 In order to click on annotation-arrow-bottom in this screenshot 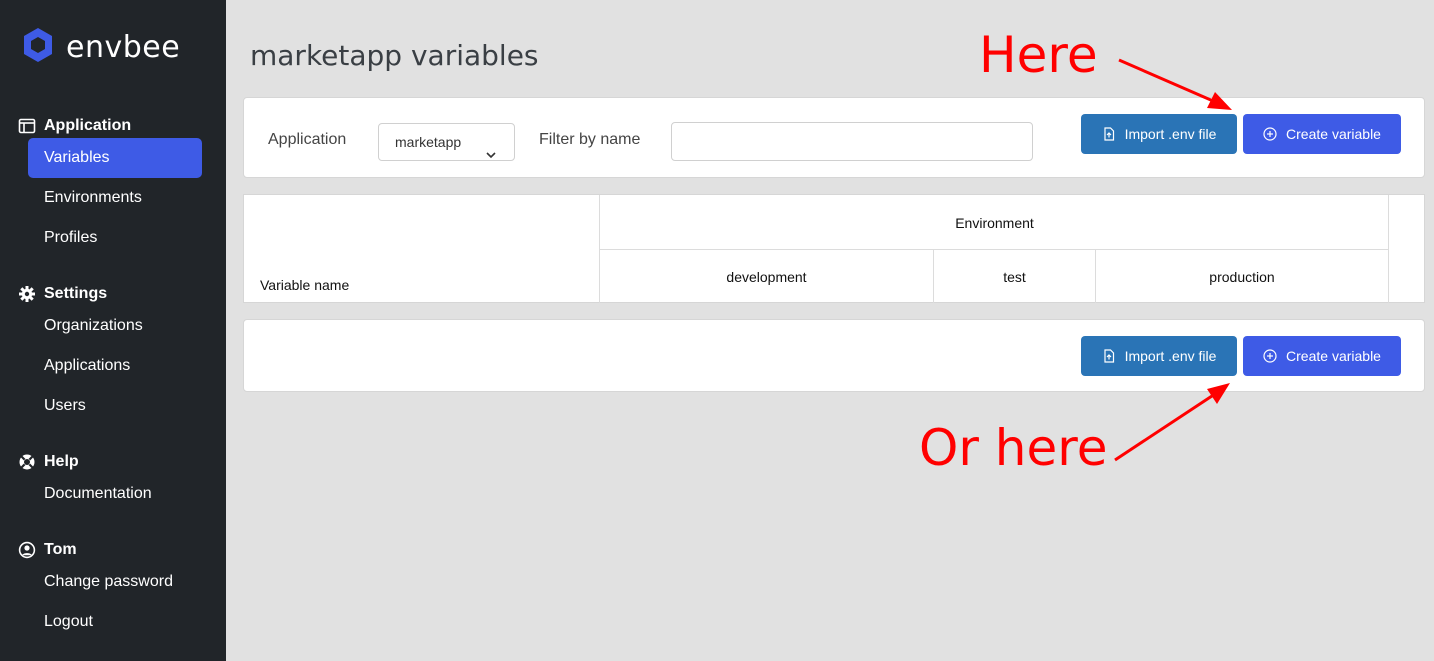, I will do `click(1172, 422)`.